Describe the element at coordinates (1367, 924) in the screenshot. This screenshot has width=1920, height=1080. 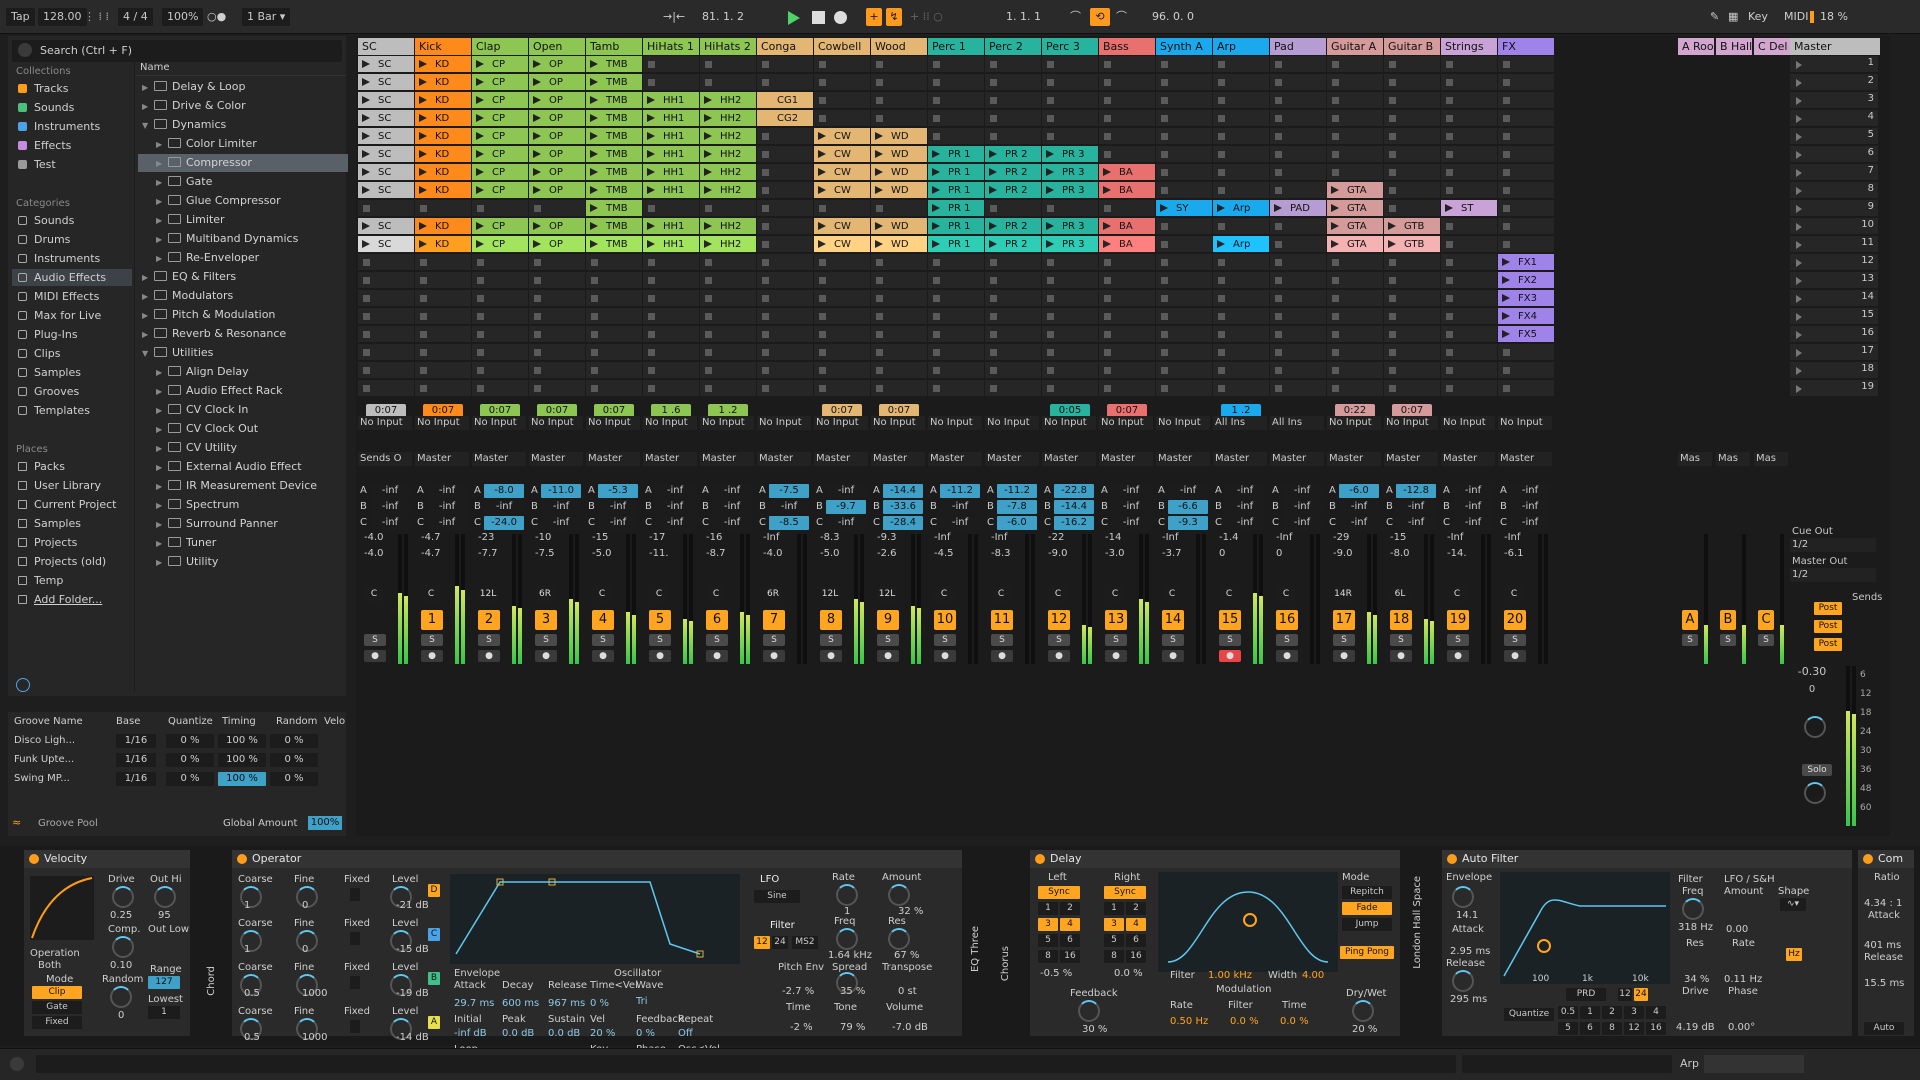
I see `jump-button: Jump` at that location.